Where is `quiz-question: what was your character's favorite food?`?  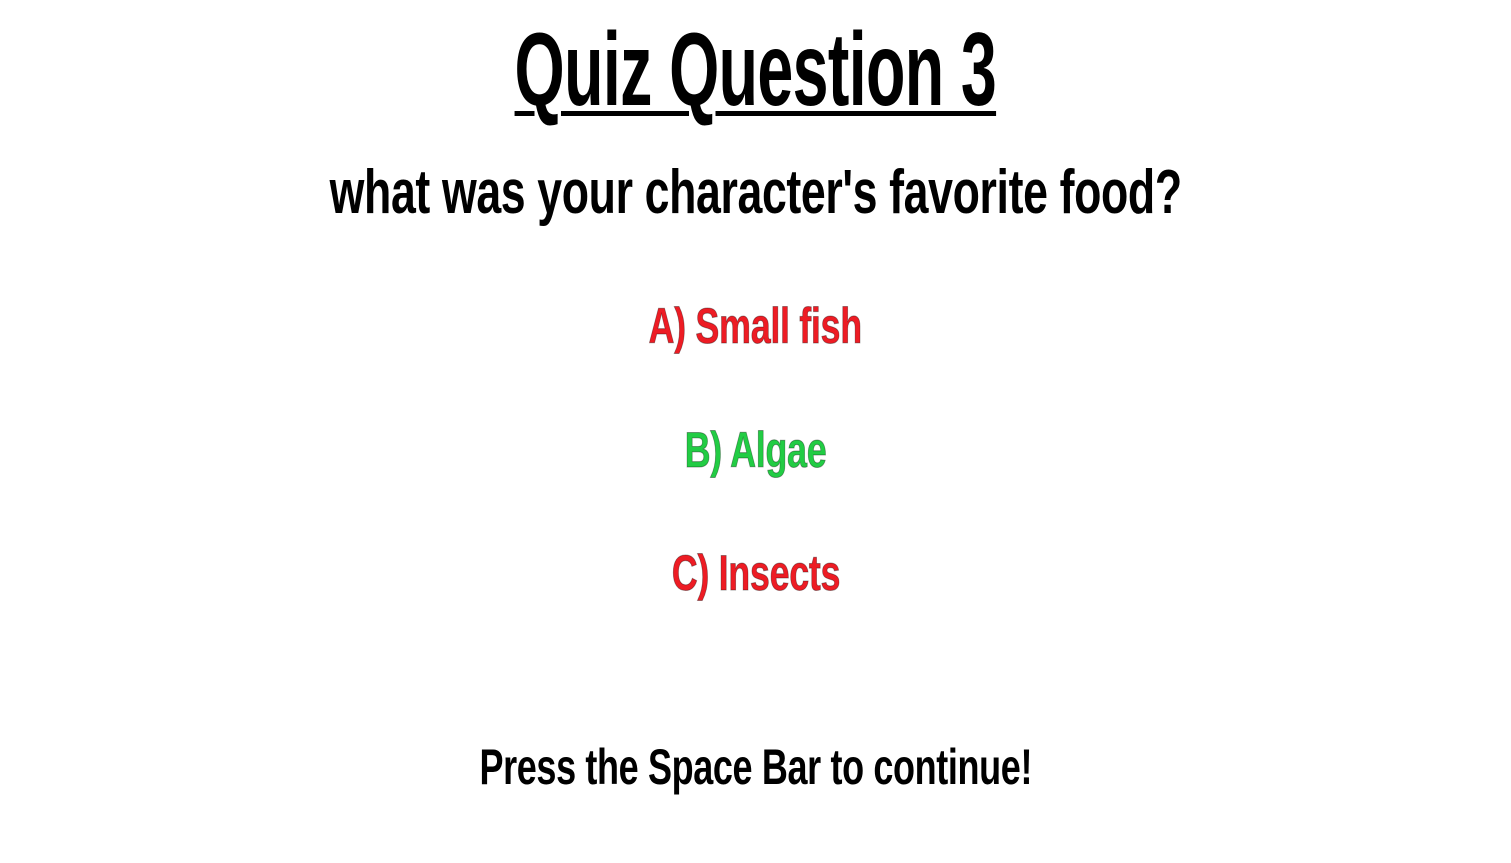 quiz-question: what was your character's favorite food? is located at coordinates (755, 192).